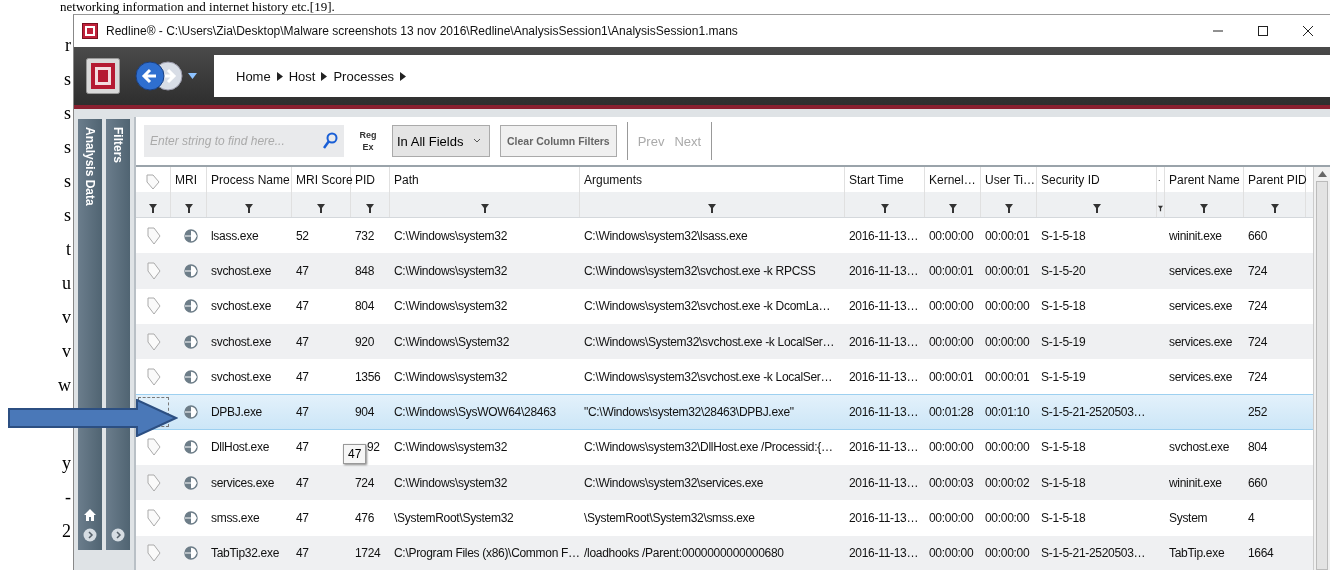 The height and width of the screenshot is (570, 1330). Describe the element at coordinates (441, 141) in the screenshot. I see `scope-dropdown: In All Fields` at that location.